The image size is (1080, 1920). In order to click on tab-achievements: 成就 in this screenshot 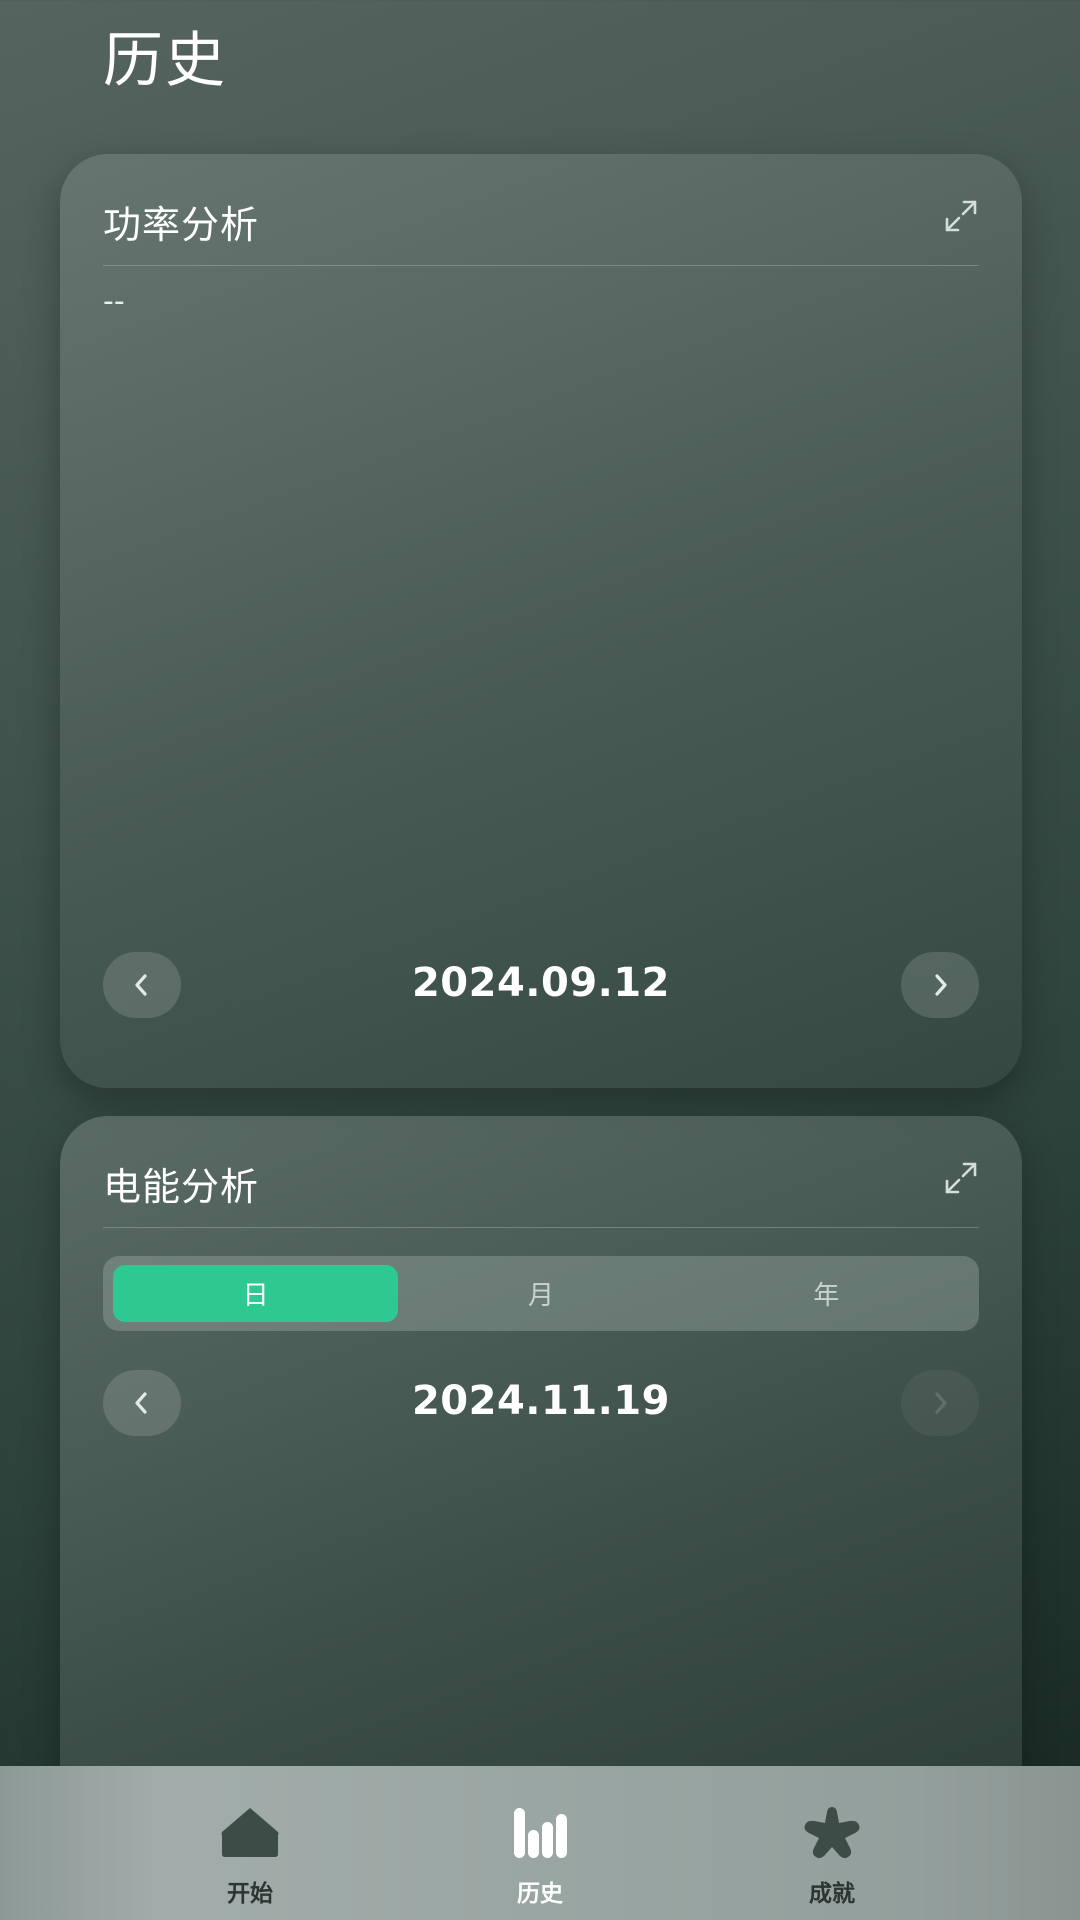, I will do `click(832, 1843)`.